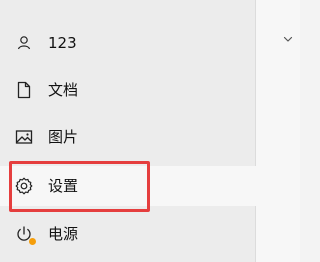 The width and height of the screenshot is (320, 262). What do you see at coordinates (24, 43) in the screenshot?
I see `user-icon` at bounding box center [24, 43].